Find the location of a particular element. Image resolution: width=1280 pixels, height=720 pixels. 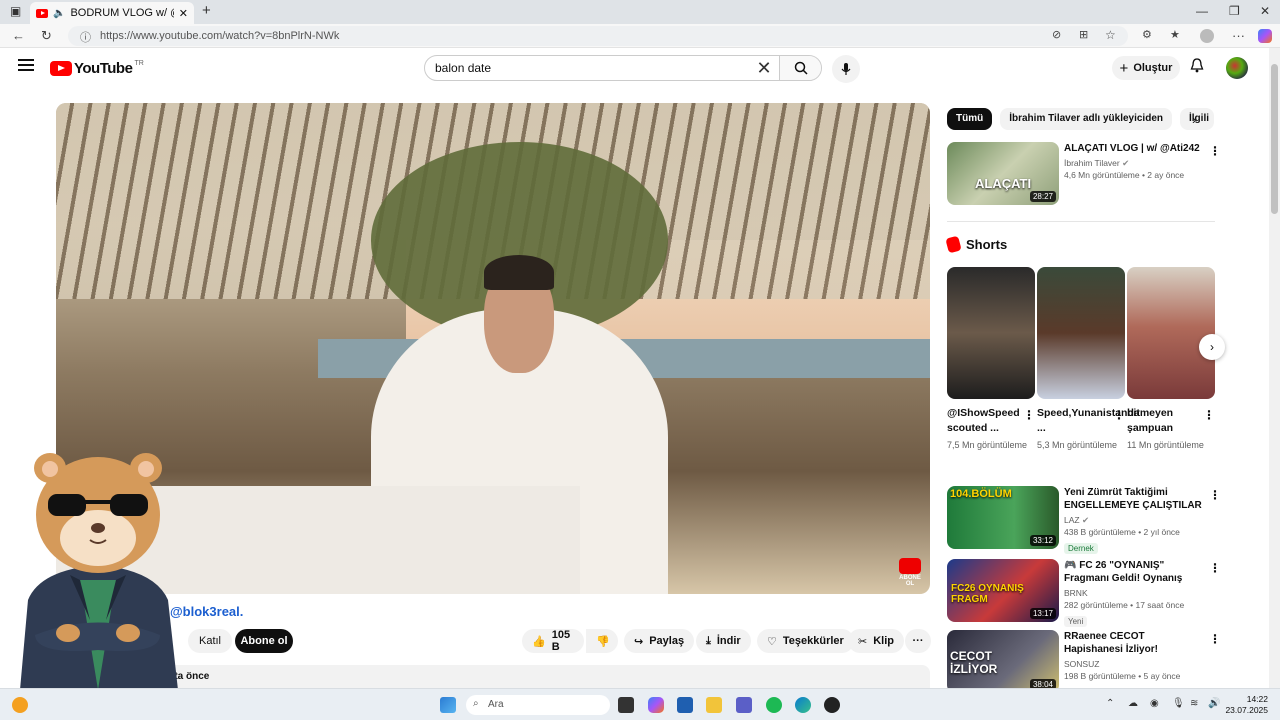

wifi-icon: ≋ is located at coordinates (1194, 703).